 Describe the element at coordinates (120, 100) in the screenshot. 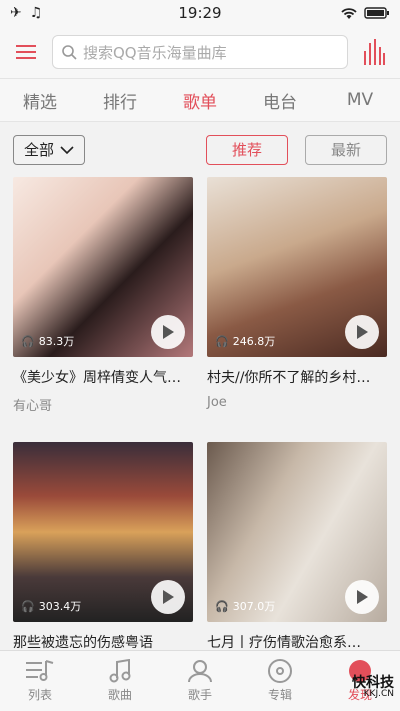

I see `tab-charts: 排行` at that location.